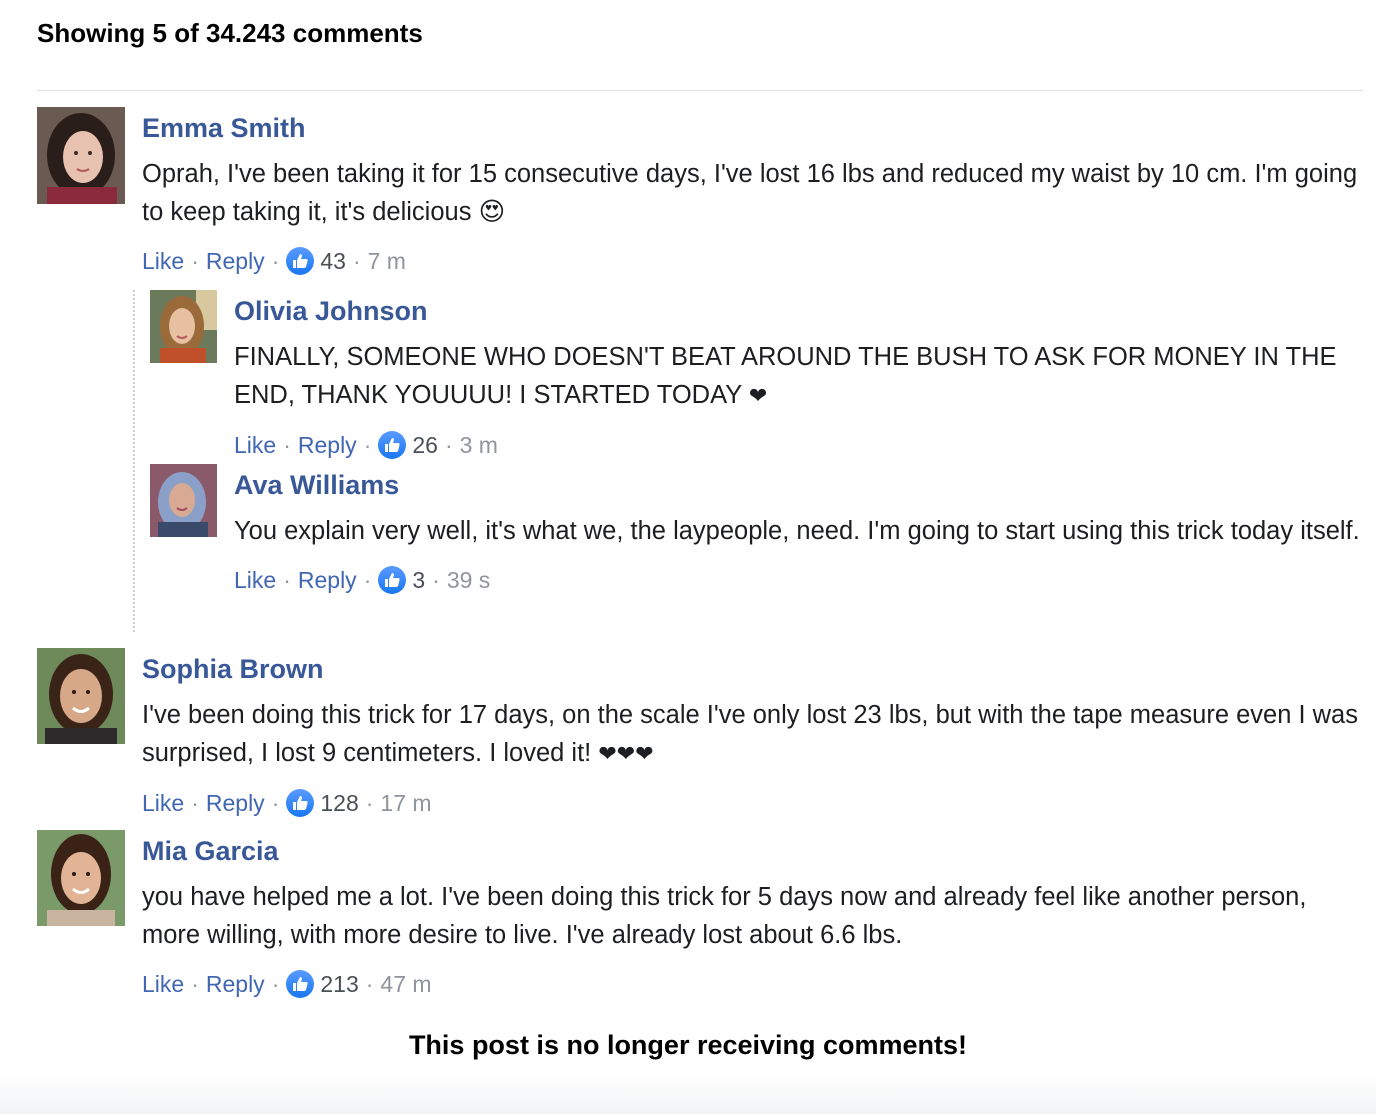  I want to click on timestamp: 39 s, so click(468, 580).